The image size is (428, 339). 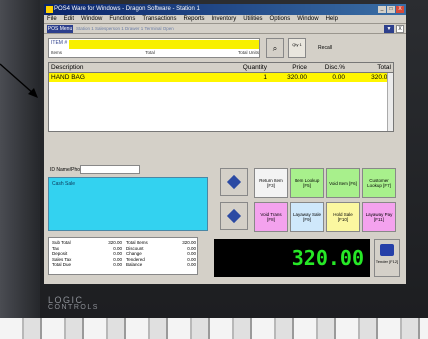 I want to click on monitor-brand-logo: LOGIC CONTROLS, so click(x=73, y=303).